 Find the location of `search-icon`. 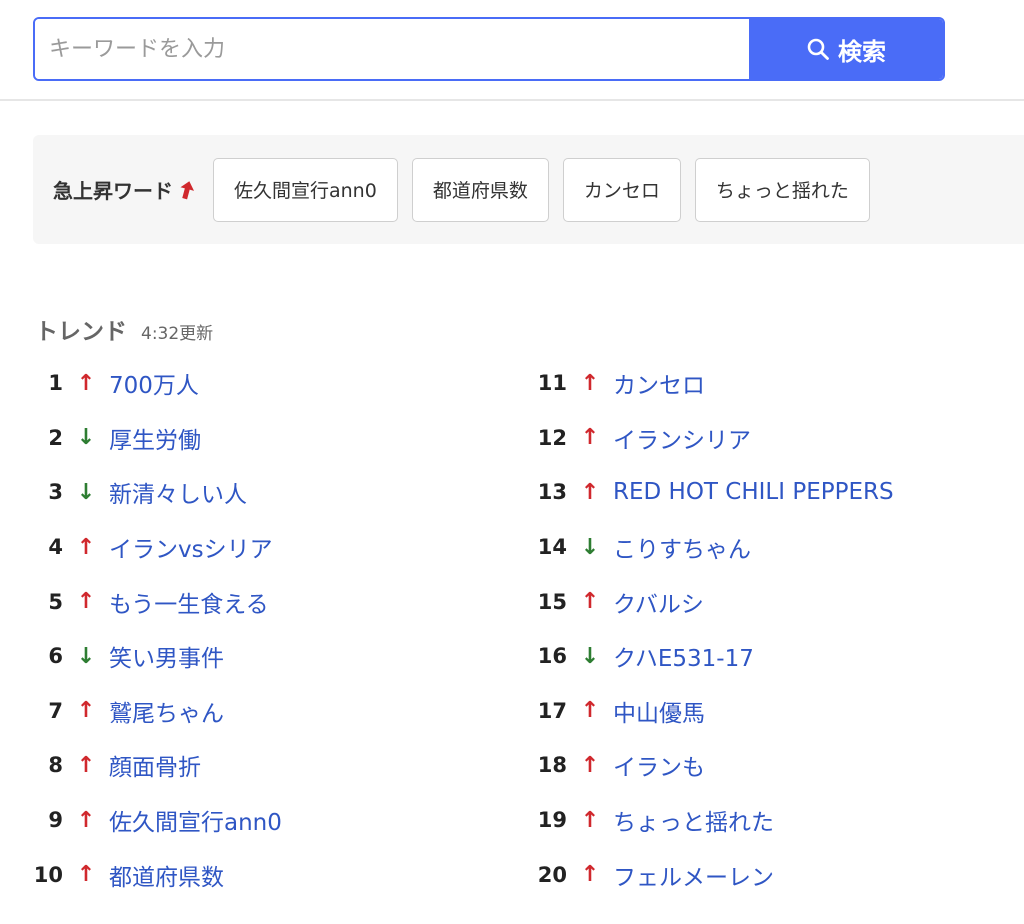

search-icon is located at coordinates (818, 49).